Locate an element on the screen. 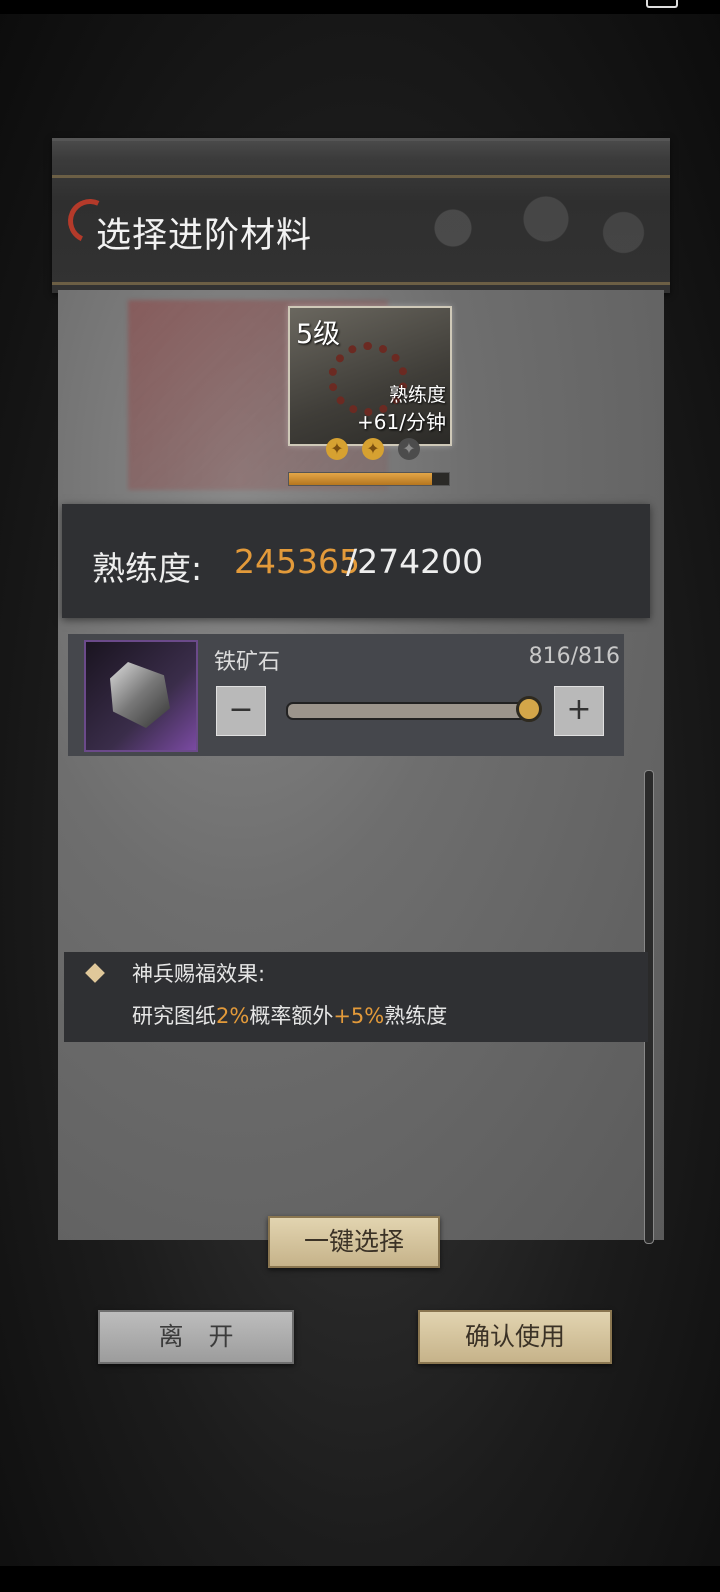 The image size is (720, 1592). quantity-slider is located at coordinates (414, 709).